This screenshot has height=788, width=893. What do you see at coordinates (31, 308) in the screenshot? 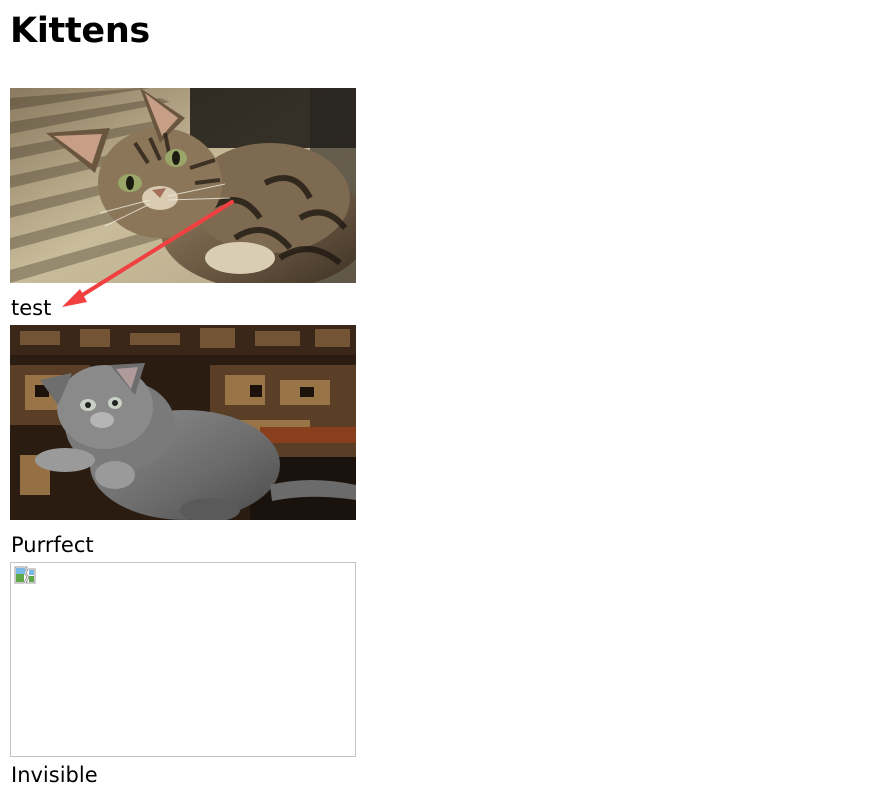
I see `kitten-caption: test` at bounding box center [31, 308].